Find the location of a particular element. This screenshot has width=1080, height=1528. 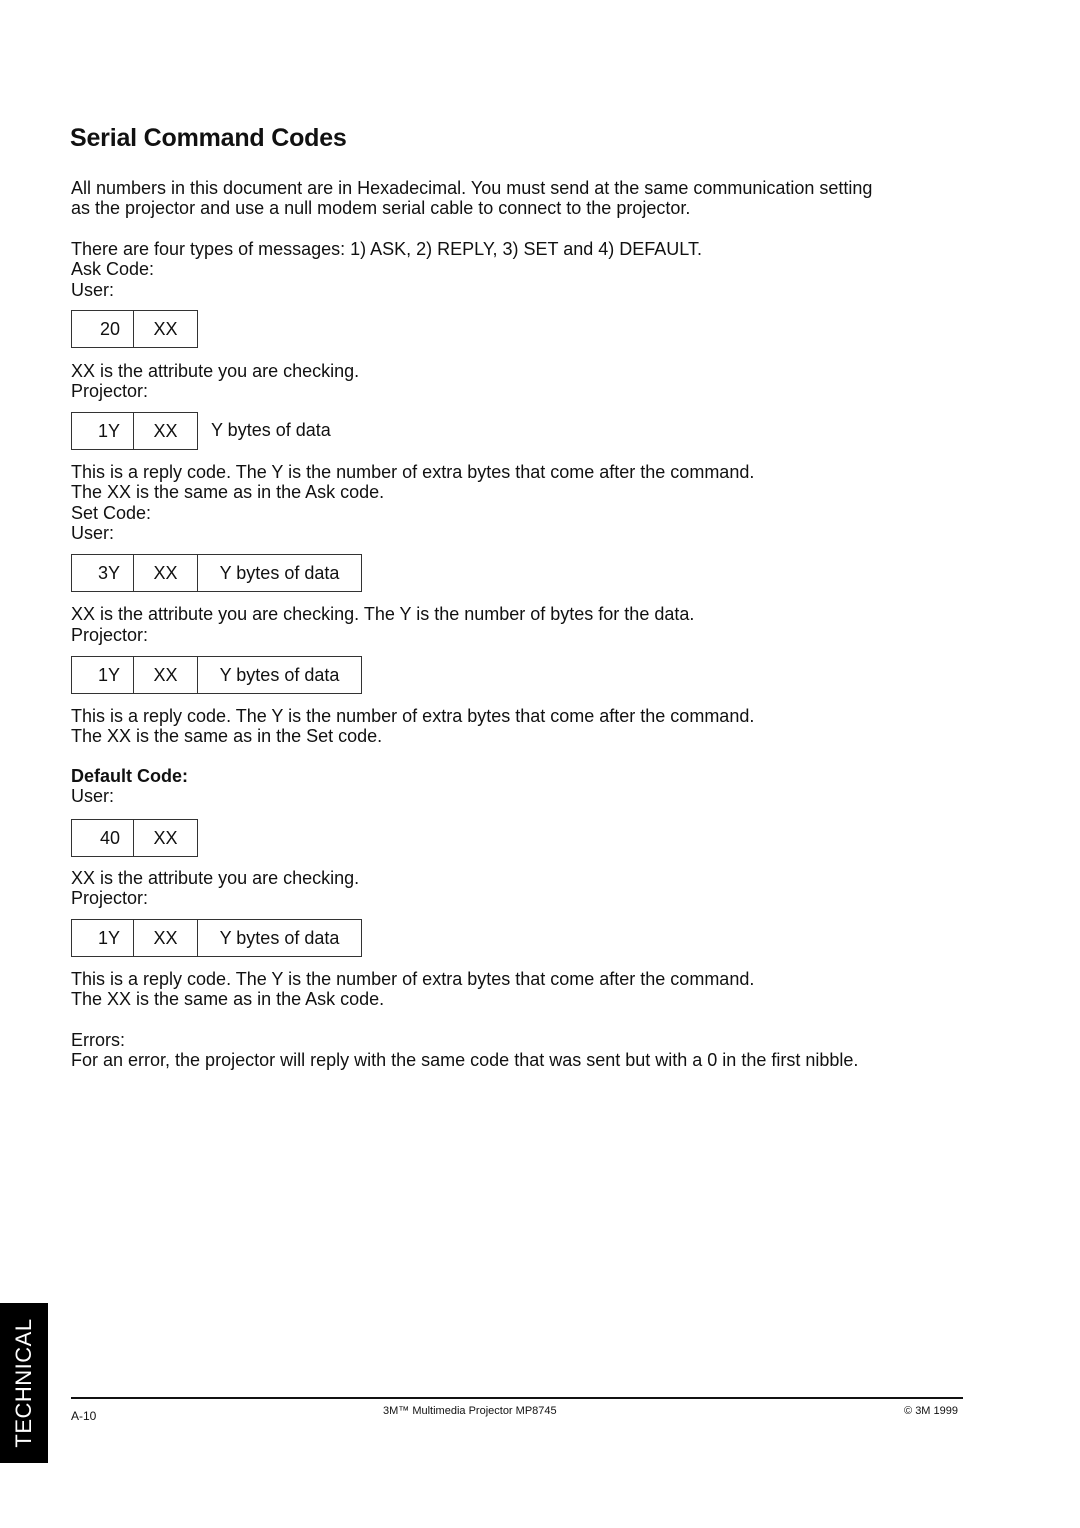

default-projector-label: Projector: is located at coordinates (110, 898).